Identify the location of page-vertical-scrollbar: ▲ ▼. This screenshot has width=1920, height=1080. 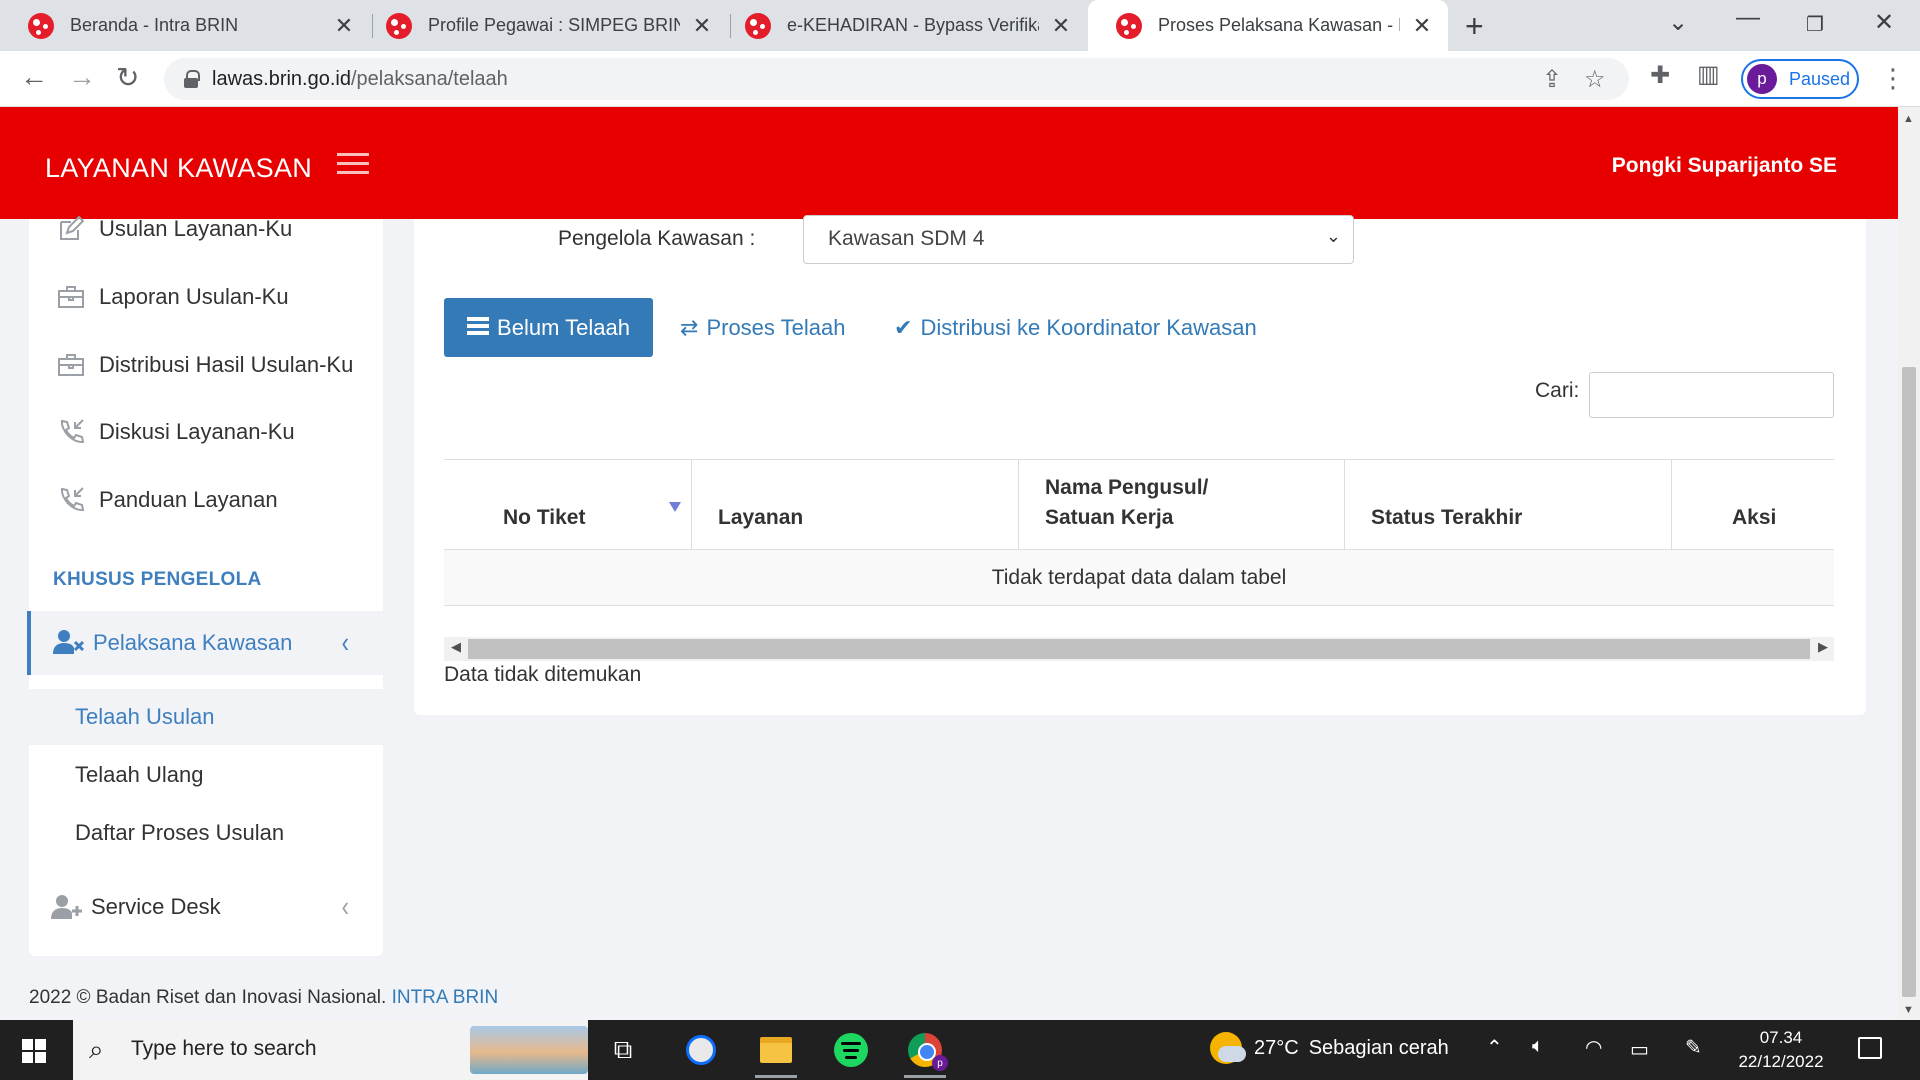
(1909, 563).